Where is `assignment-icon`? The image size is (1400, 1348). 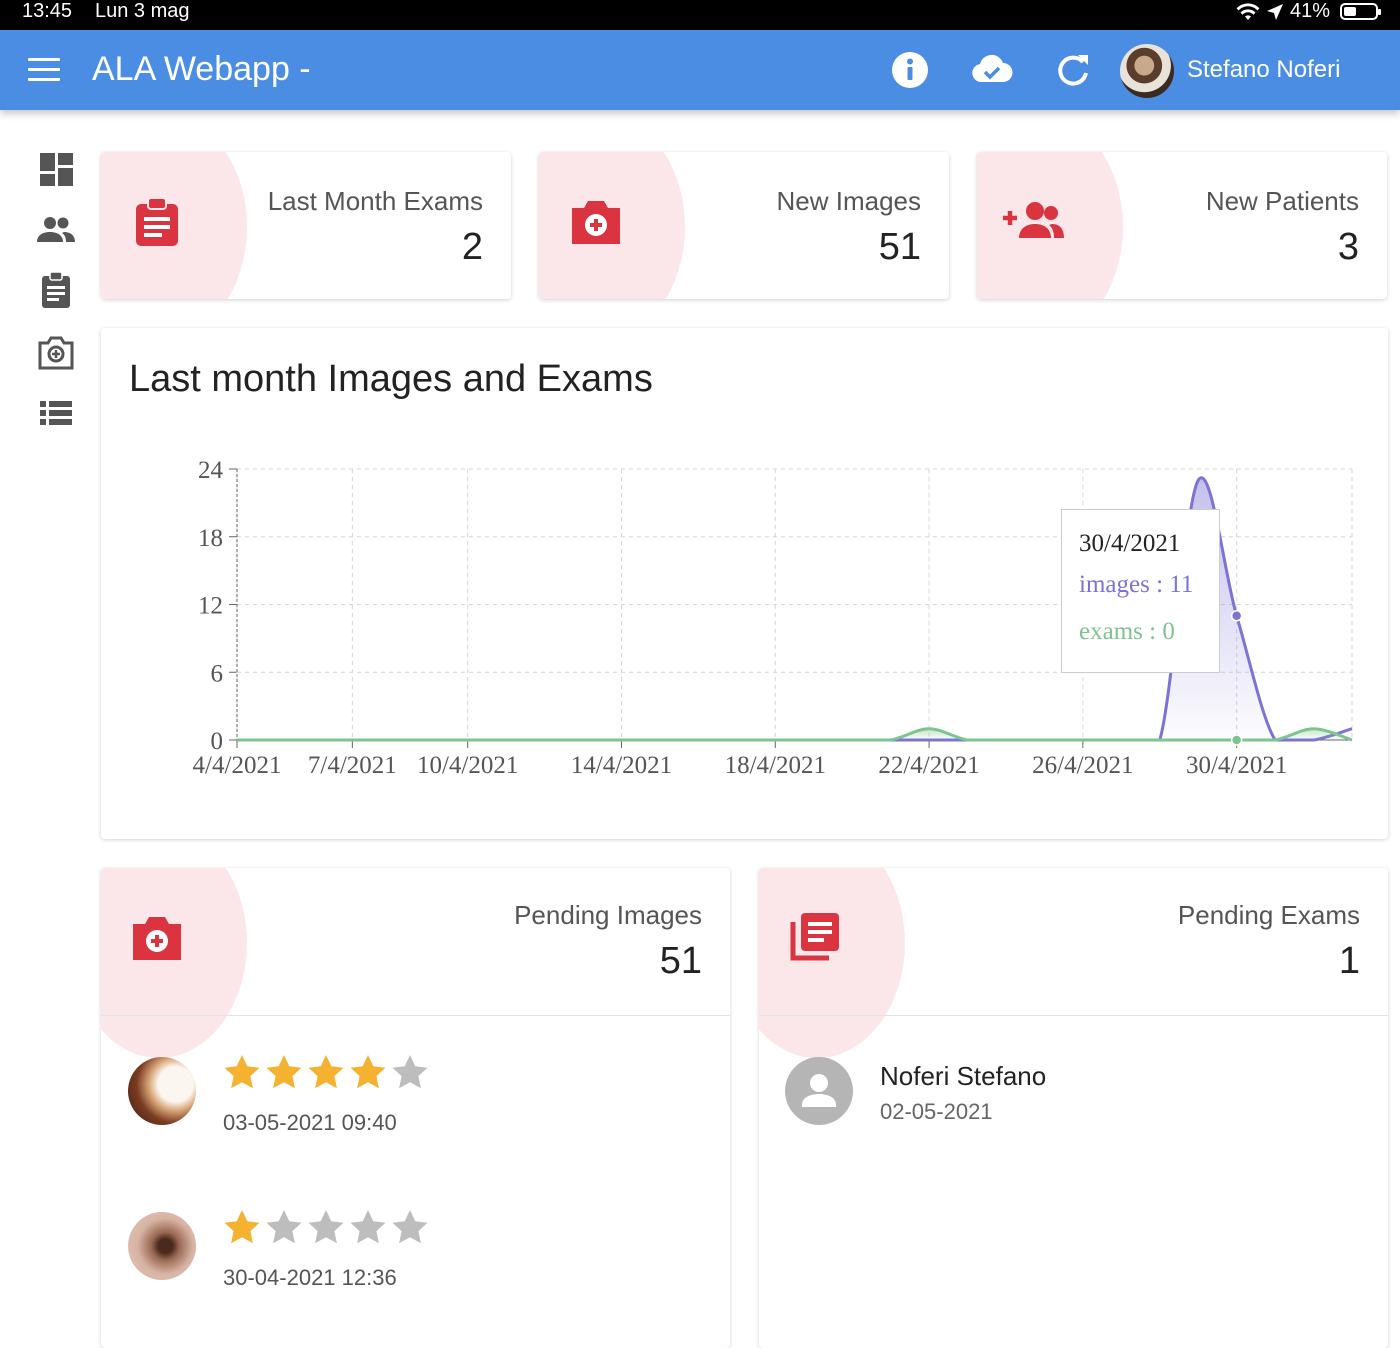
assignment-icon is located at coordinates (157, 221).